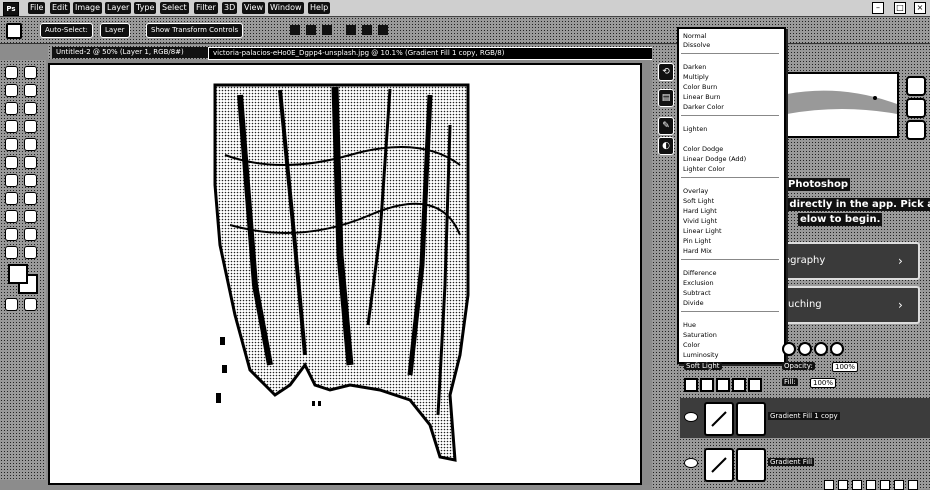  Describe the element at coordinates (383, 30) in the screenshot. I see `align-bottom-icon` at that location.